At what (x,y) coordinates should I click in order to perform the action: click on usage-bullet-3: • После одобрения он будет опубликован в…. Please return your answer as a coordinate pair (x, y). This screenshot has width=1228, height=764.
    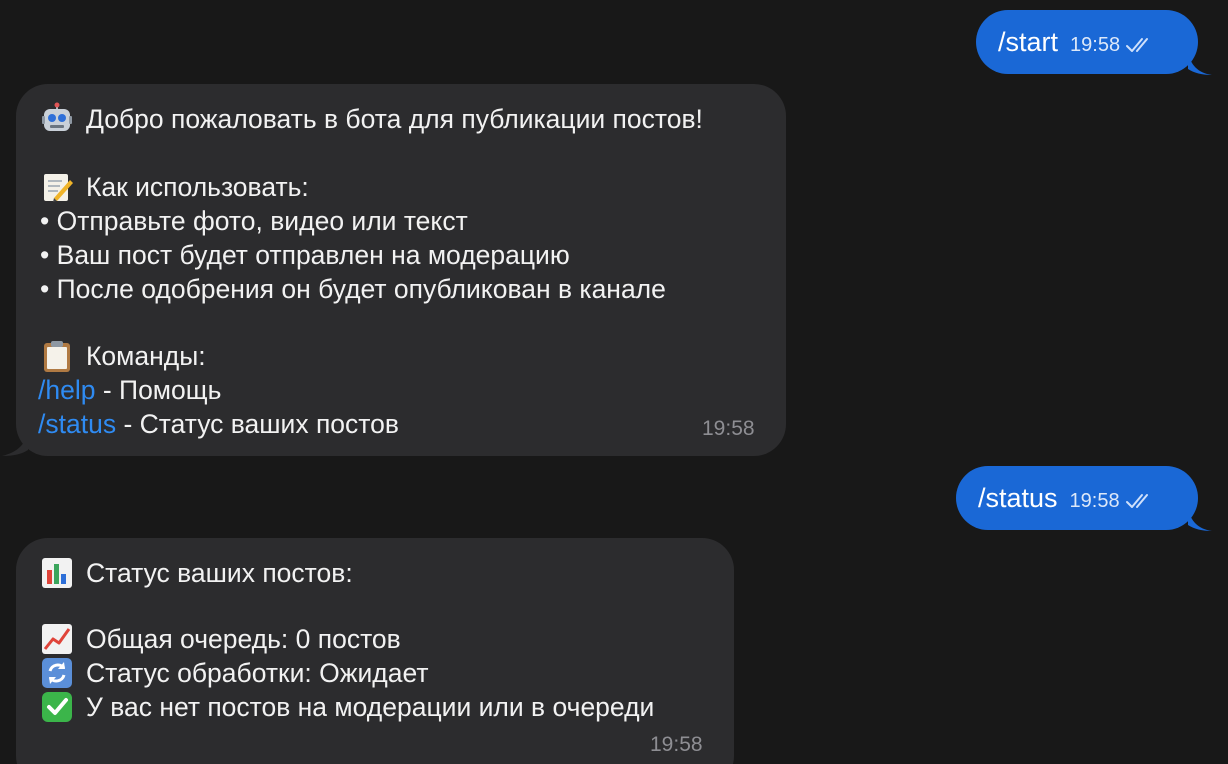
    Looking at the image, I should click on (353, 289).